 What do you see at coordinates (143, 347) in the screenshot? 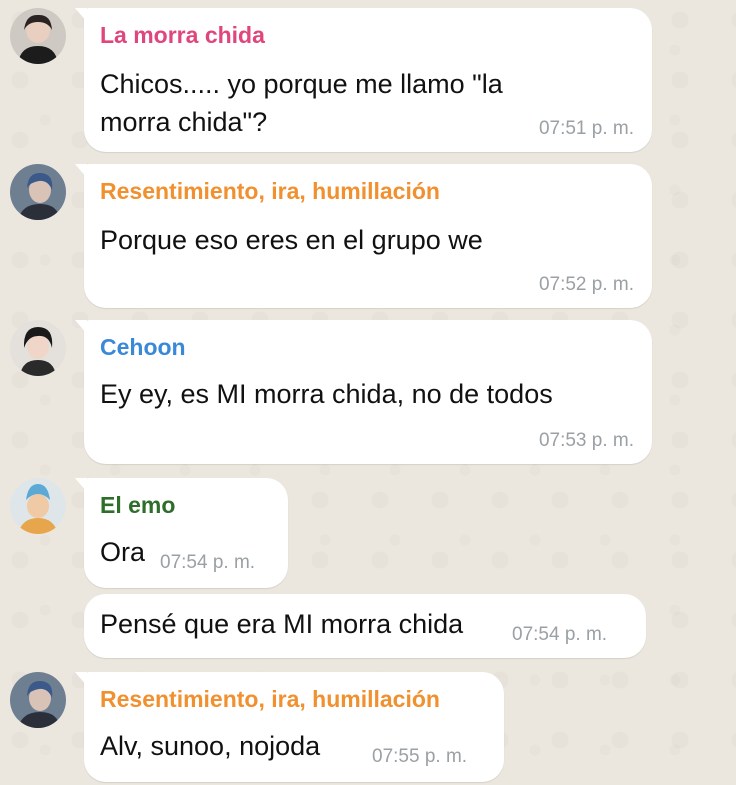
I see `sender-name: Cehoon` at bounding box center [143, 347].